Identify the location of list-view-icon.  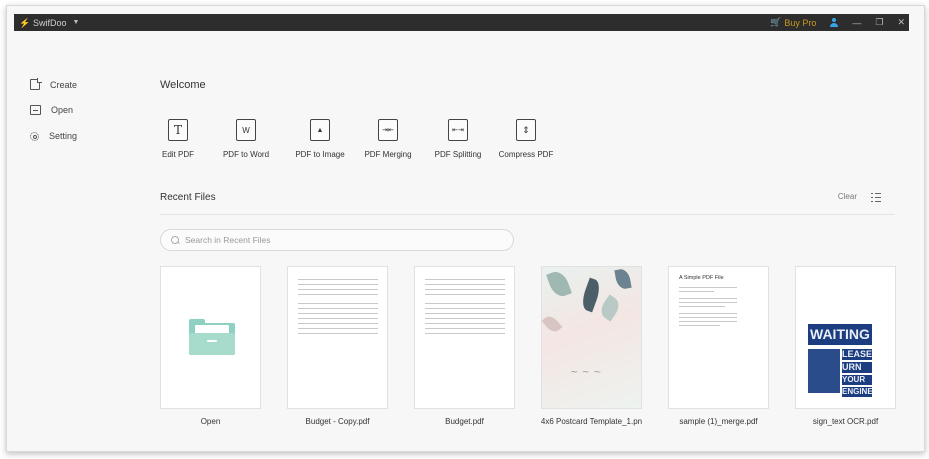
(876, 197).